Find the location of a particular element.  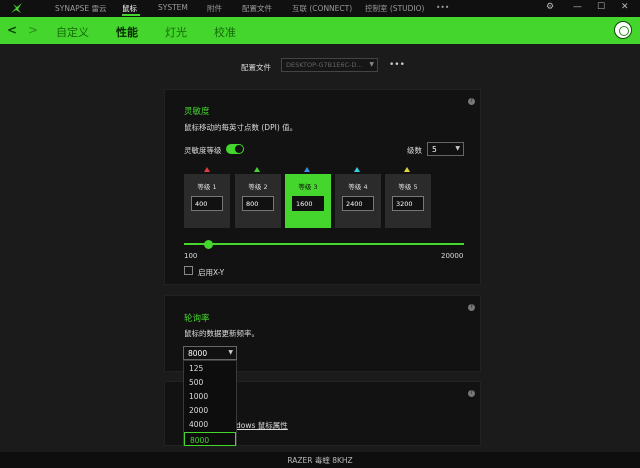

nav-connect: 互联 (CONNECT) is located at coordinates (322, 8).